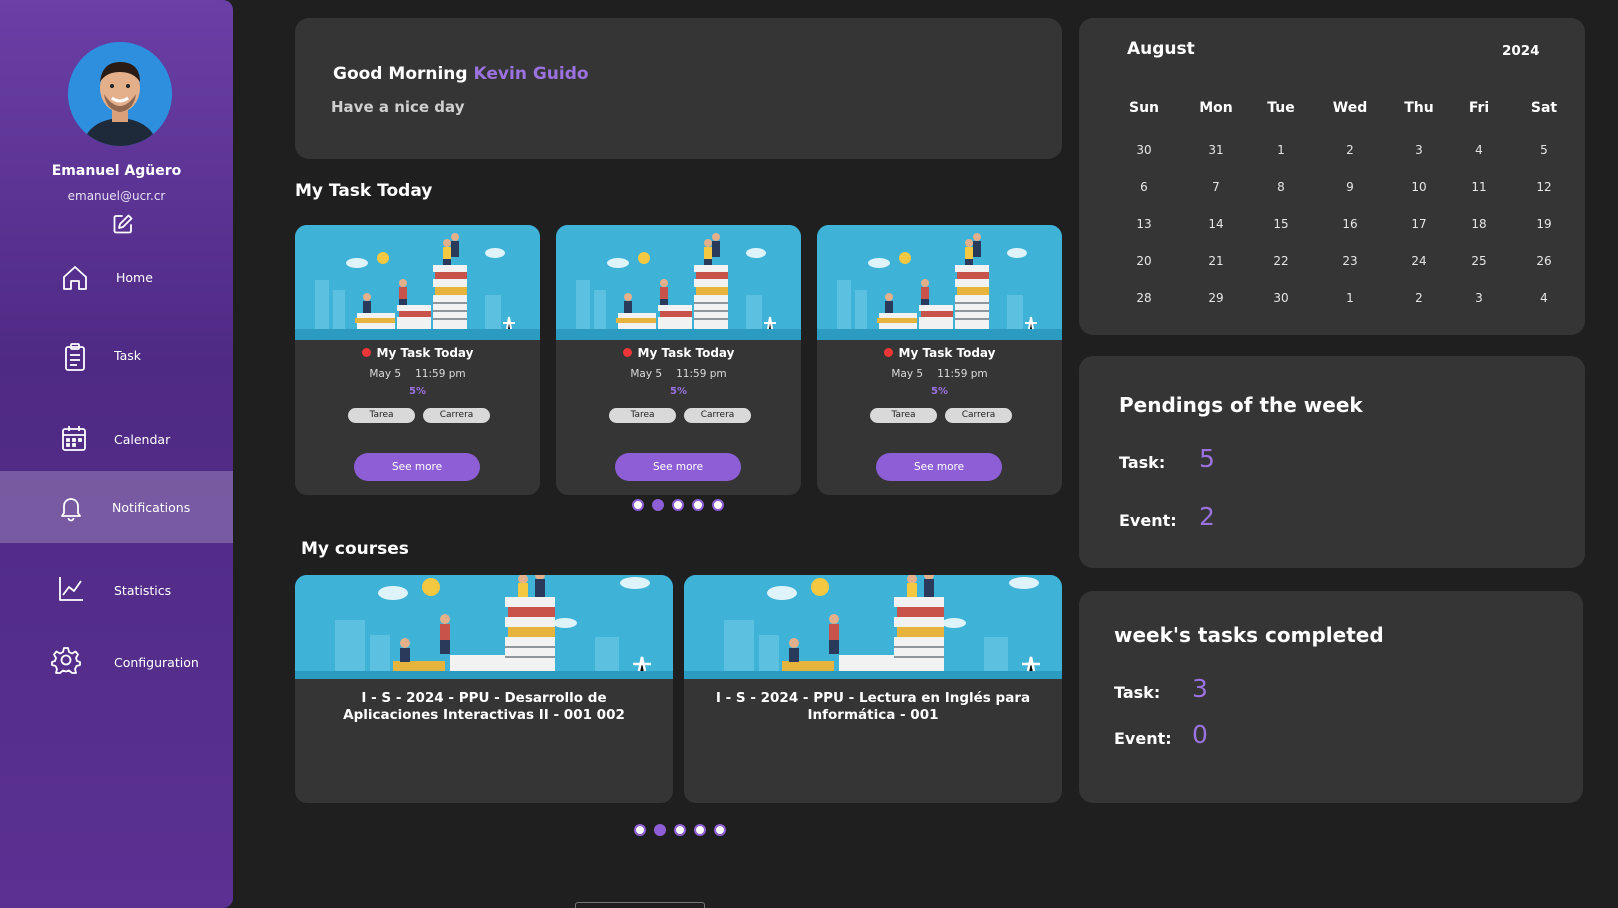  What do you see at coordinates (1281, 261) in the screenshot?
I see `calendar-day: 22` at bounding box center [1281, 261].